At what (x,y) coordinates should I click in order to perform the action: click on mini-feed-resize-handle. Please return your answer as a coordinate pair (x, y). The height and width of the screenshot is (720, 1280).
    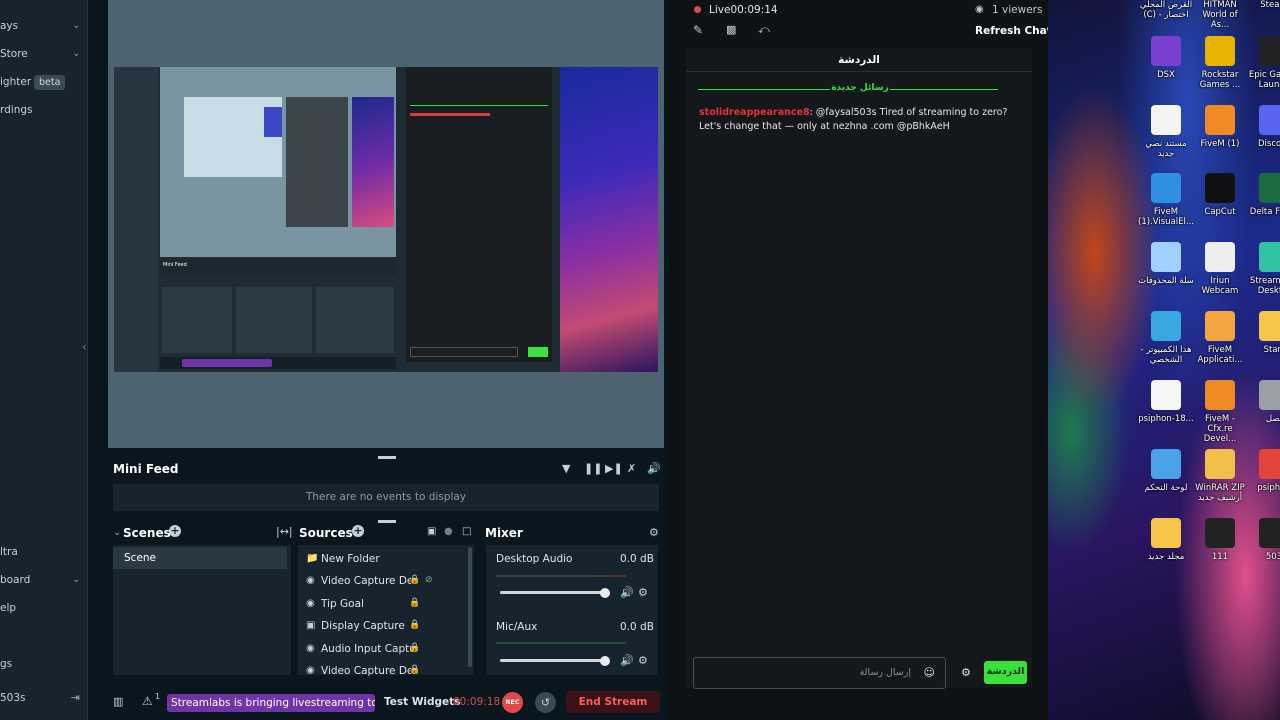
    Looking at the image, I should click on (387, 457).